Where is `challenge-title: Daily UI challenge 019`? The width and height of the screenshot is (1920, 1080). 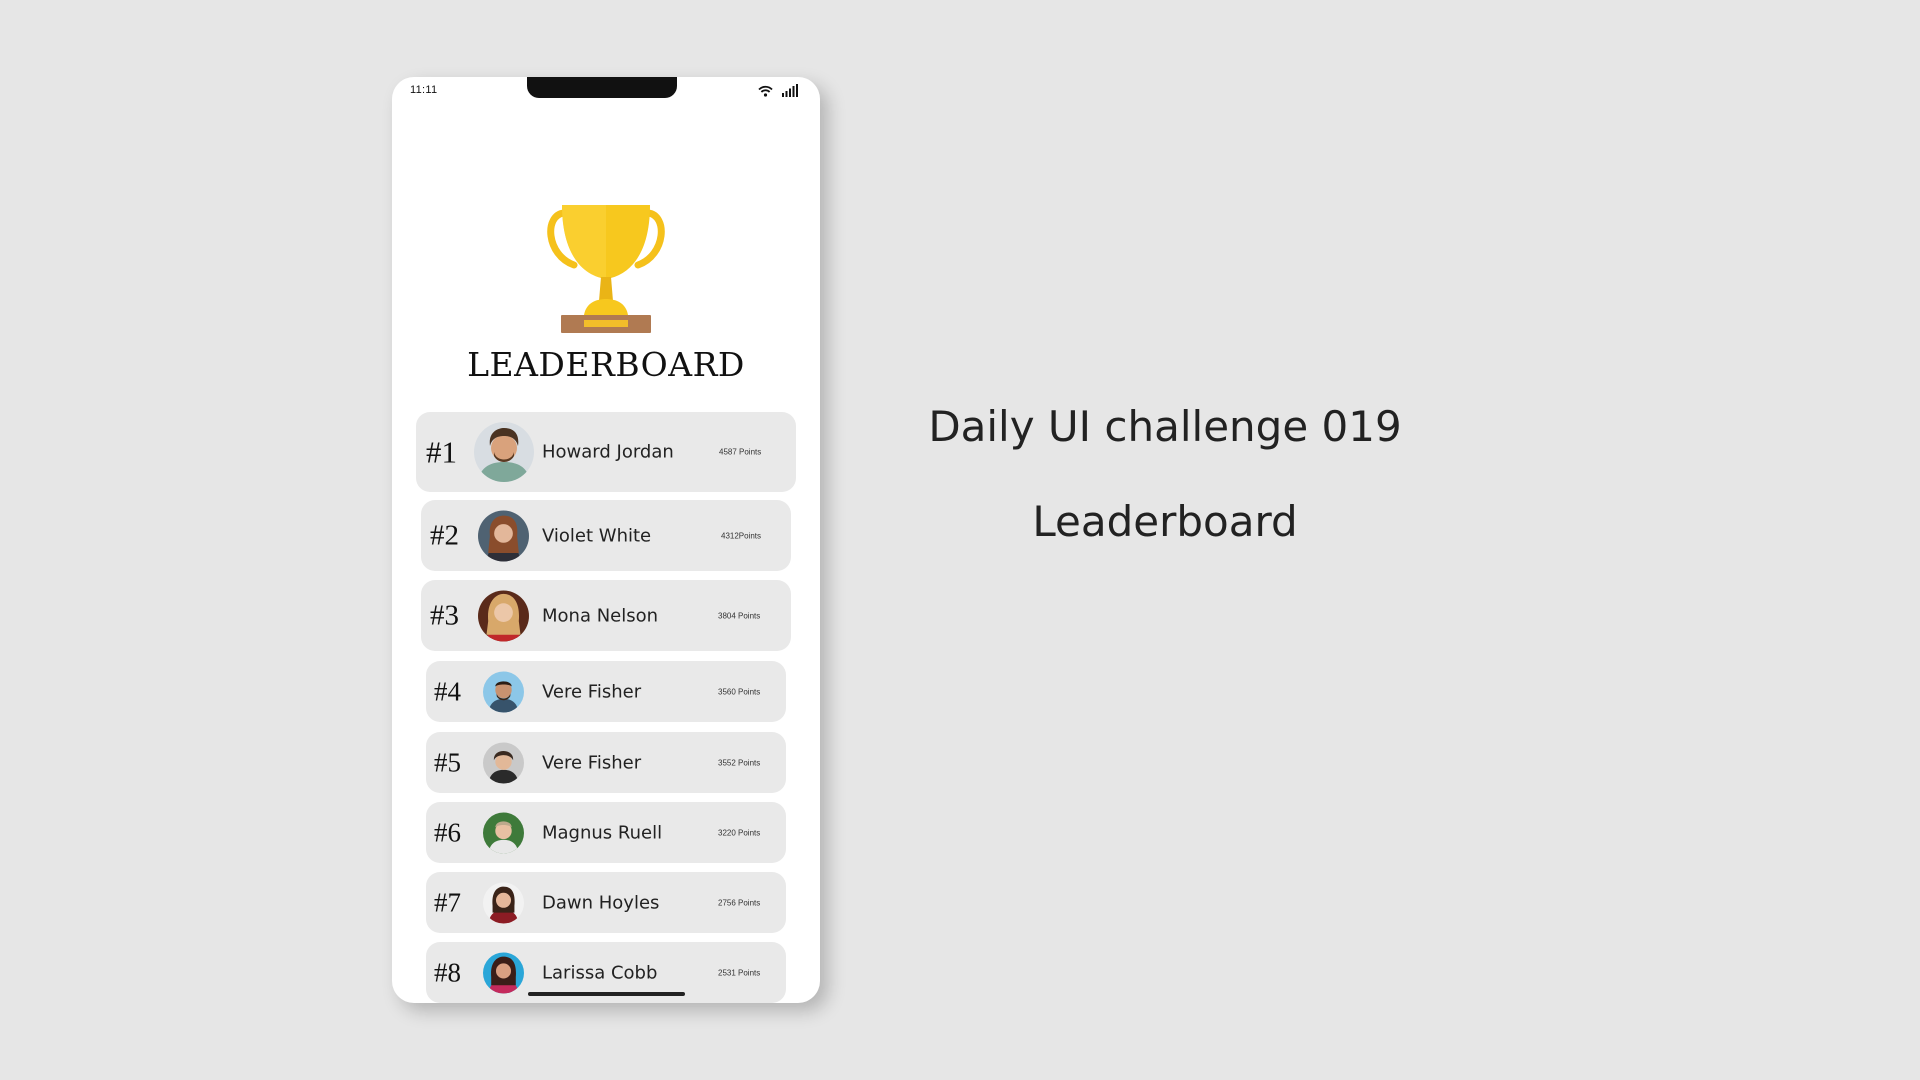 challenge-title: Daily UI challenge 019 is located at coordinates (1165, 426).